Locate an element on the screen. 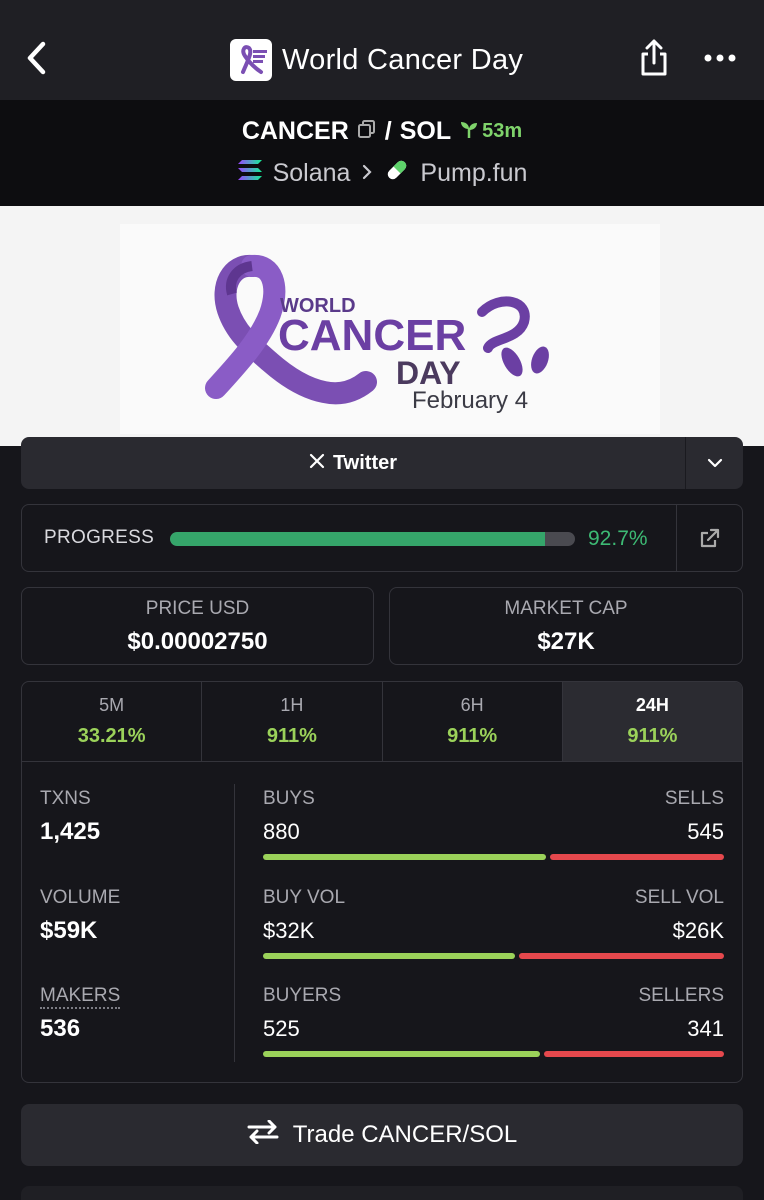 The width and height of the screenshot is (764, 1200). banner-cancer-text: CANCER is located at coordinates (372, 335).